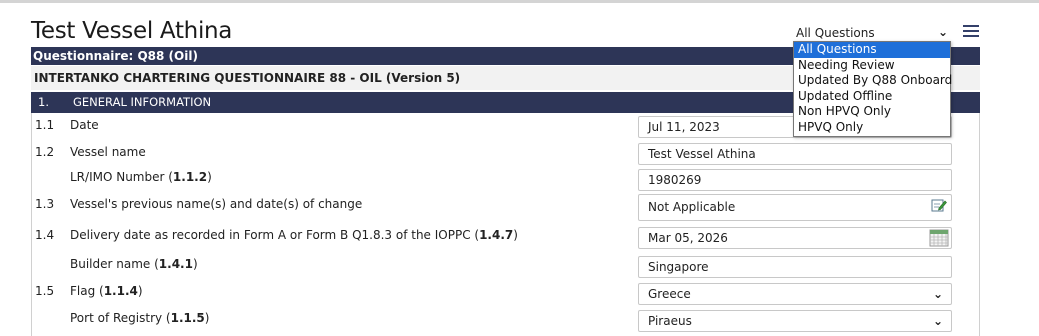 Image resolution: width=1039 pixels, height=336 pixels. I want to click on vessel-name-field: Test Vessel Athina, so click(795, 154).